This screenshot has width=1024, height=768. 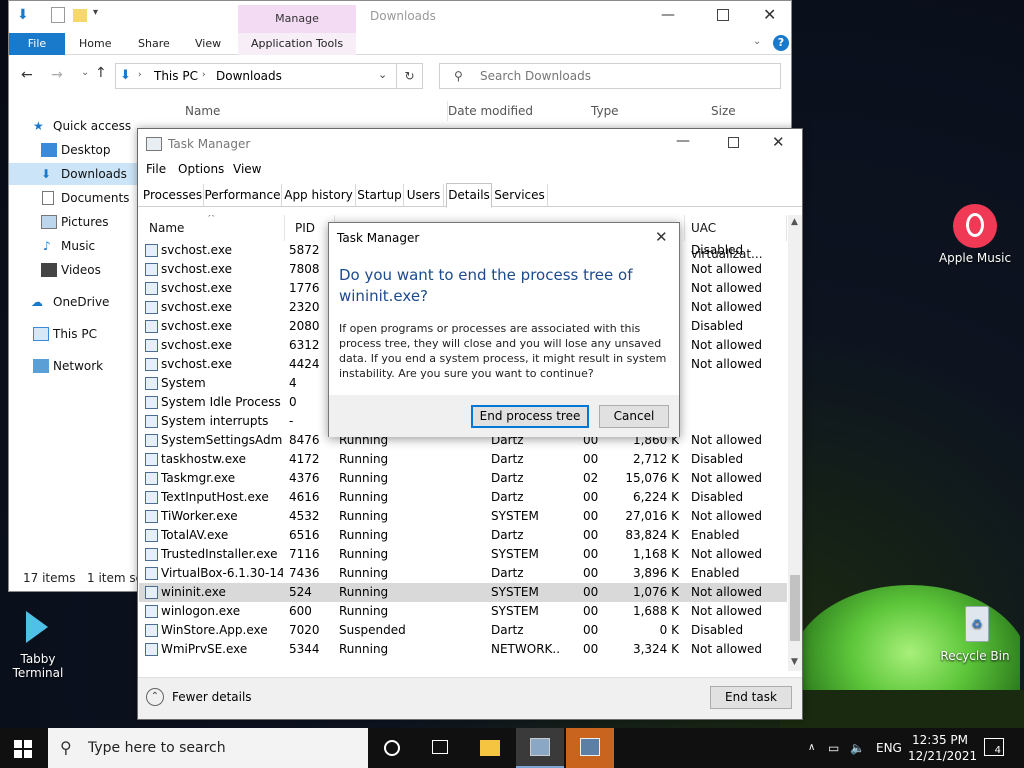 What do you see at coordinates (38, 642) in the screenshot?
I see `desktop-icon-tabby-terminal: Tabby Terminal` at bounding box center [38, 642].